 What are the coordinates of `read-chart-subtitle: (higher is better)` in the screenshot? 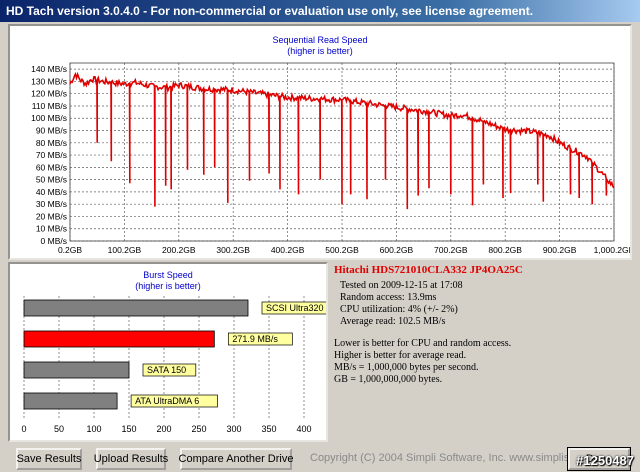 It's located at (320, 51).